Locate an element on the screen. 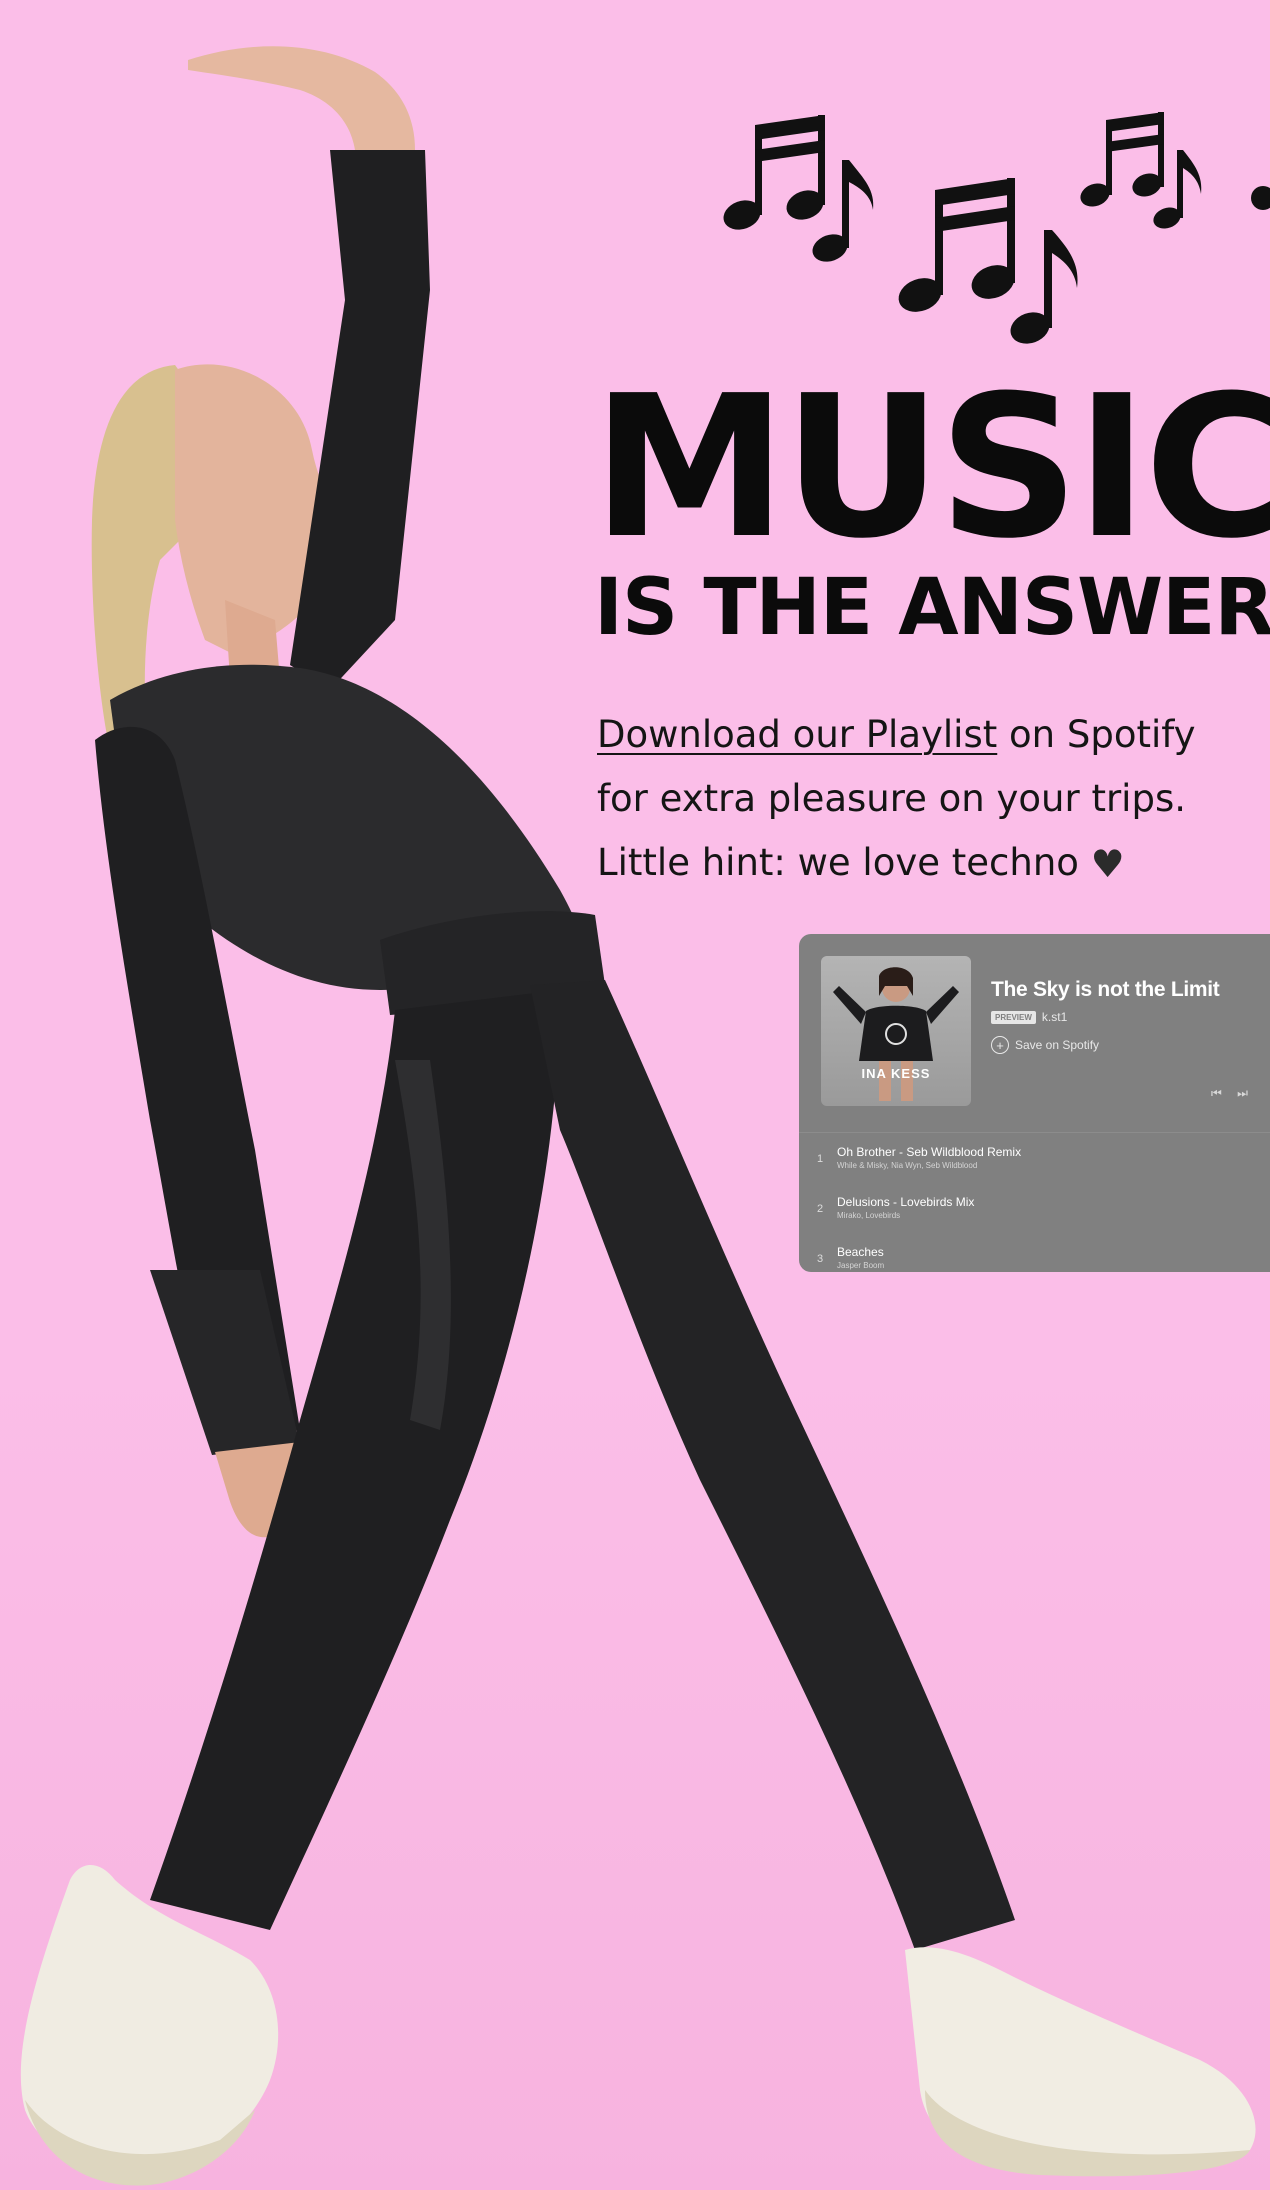  save-label: Save on Spotify is located at coordinates (1057, 1045).